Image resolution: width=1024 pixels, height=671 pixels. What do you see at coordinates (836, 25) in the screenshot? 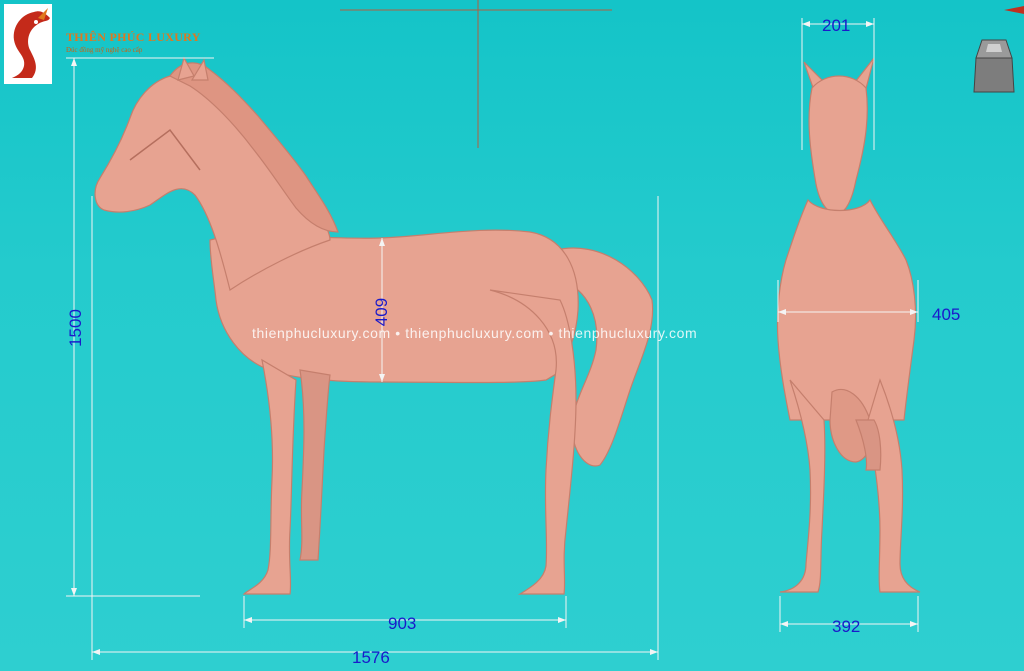
I see `dimension-head-width: 201` at bounding box center [836, 25].